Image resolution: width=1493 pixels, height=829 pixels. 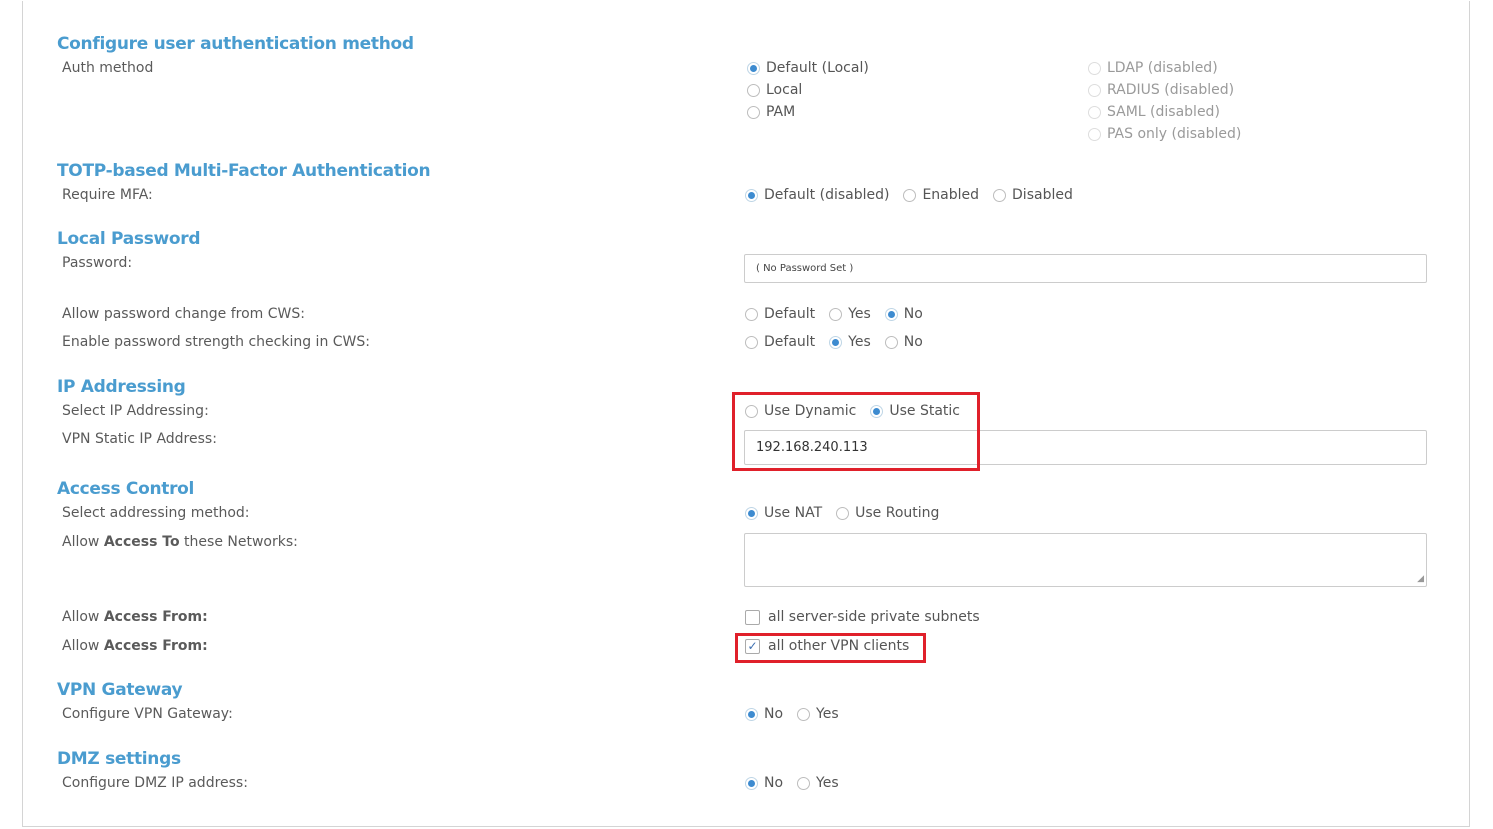 I want to click on password-change-radio-yes: Yes, so click(x=850, y=314).